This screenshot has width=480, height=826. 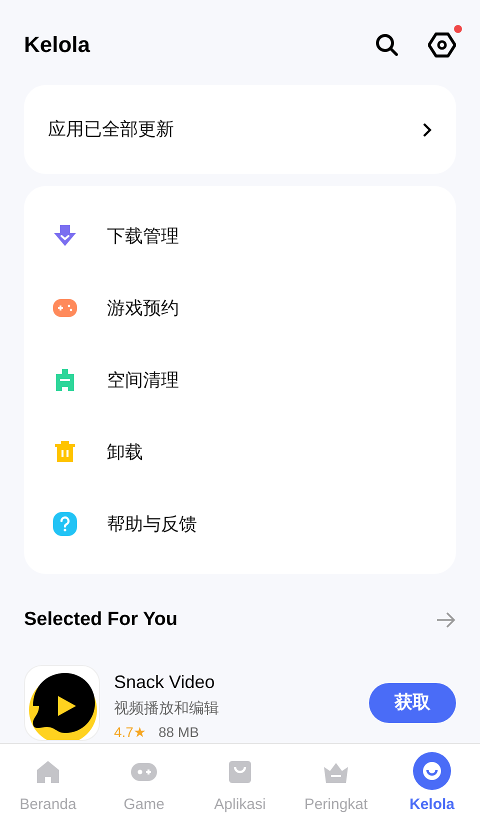 What do you see at coordinates (240, 452) in the screenshot?
I see `menu-item: 卸载` at bounding box center [240, 452].